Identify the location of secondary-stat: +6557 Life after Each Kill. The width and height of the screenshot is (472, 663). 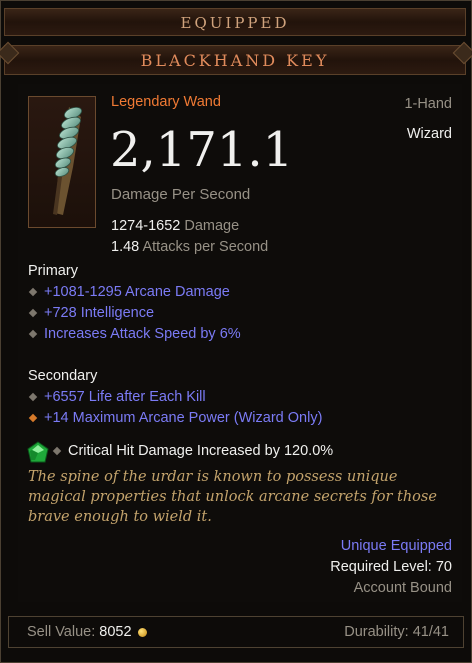
(117, 397).